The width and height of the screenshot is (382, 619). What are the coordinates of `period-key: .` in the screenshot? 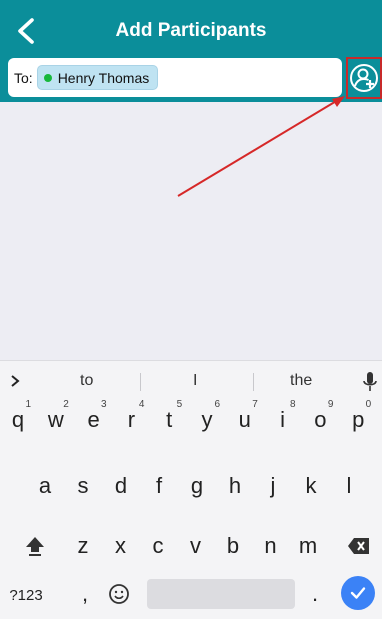 It's located at (315, 594).